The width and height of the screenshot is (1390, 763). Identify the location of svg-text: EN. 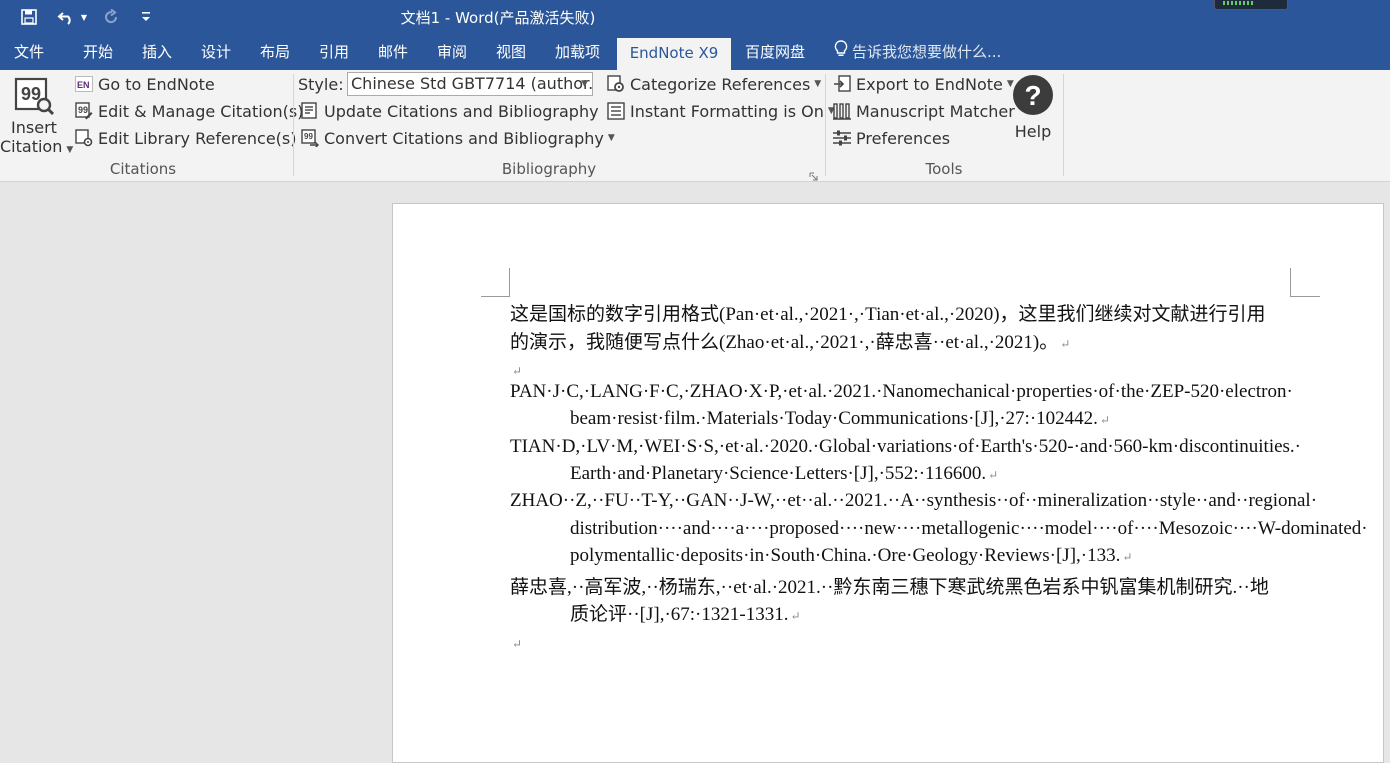
(83, 85).